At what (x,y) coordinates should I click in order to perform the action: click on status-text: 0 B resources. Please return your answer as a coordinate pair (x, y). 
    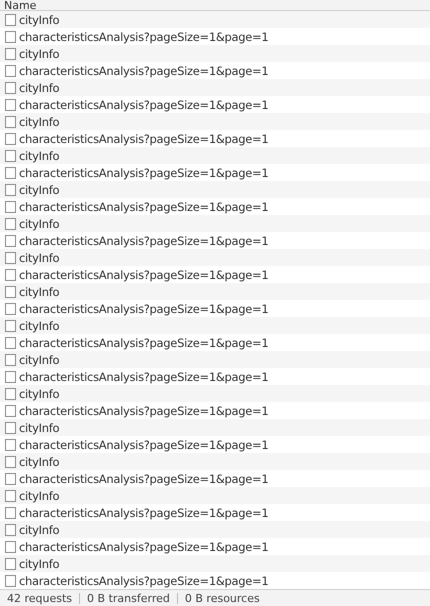
    Looking at the image, I should click on (222, 598).